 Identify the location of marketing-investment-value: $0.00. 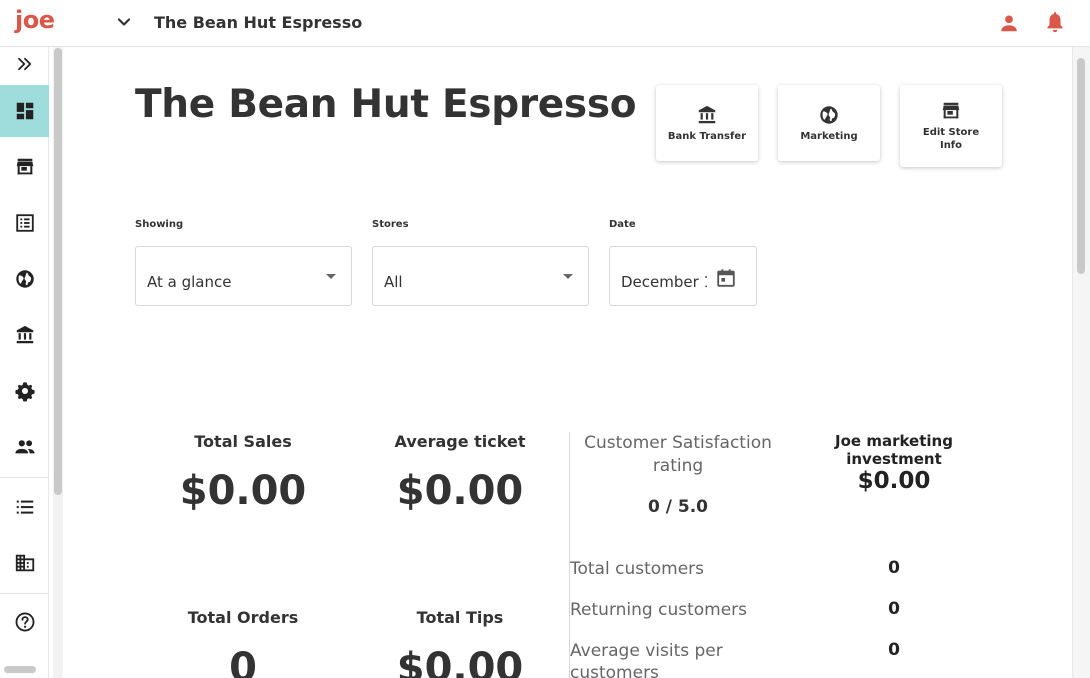
(894, 481).